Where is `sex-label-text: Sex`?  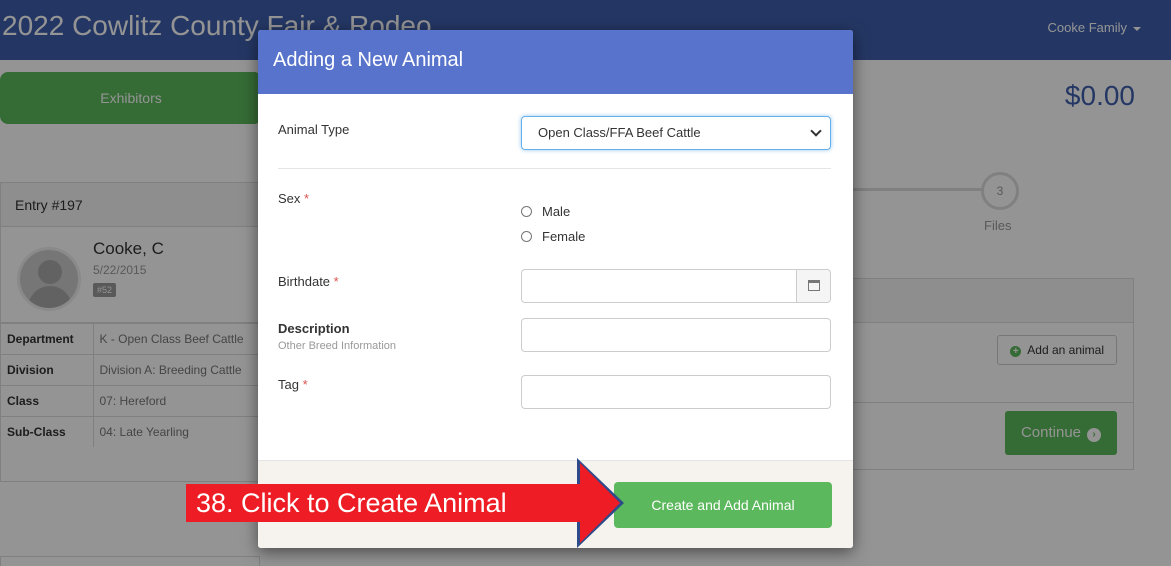 sex-label-text: Sex is located at coordinates (289, 198).